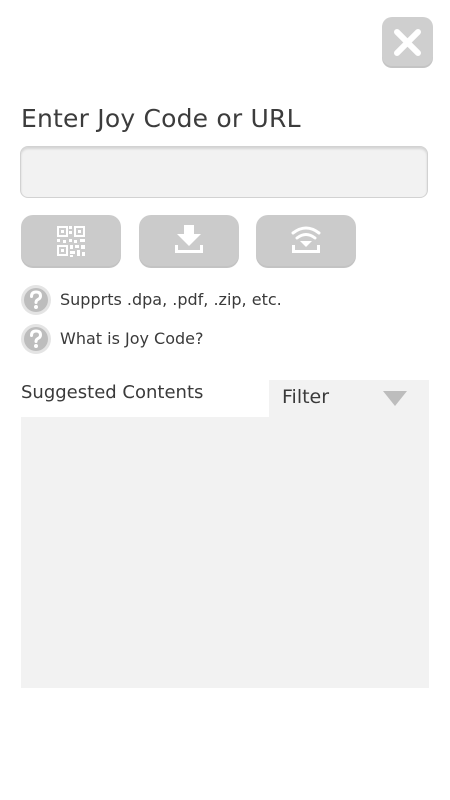 The image size is (450, 800). What do you see at coordinates (112, 392) in the screenshot?
I see `suggested-contents-label: Suggested Contents` at bounding box center [112, 392].